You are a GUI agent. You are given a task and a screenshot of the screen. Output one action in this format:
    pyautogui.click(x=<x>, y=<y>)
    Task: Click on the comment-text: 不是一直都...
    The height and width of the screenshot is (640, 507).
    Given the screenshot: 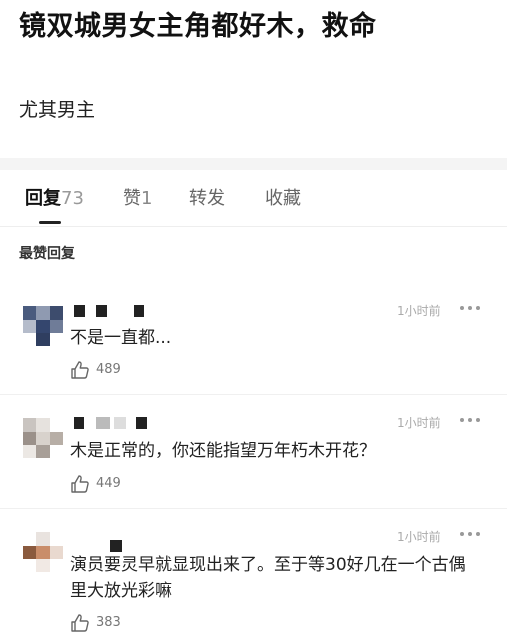 What is the action you would take?
    pyautogui.click(x=121, y=338)
    